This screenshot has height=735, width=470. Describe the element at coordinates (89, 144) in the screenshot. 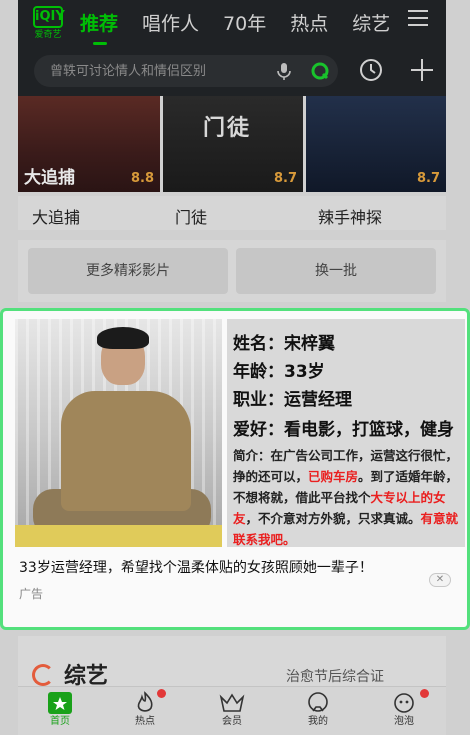

I see `poster-movie-1: 大追捕 8.8` at that location.